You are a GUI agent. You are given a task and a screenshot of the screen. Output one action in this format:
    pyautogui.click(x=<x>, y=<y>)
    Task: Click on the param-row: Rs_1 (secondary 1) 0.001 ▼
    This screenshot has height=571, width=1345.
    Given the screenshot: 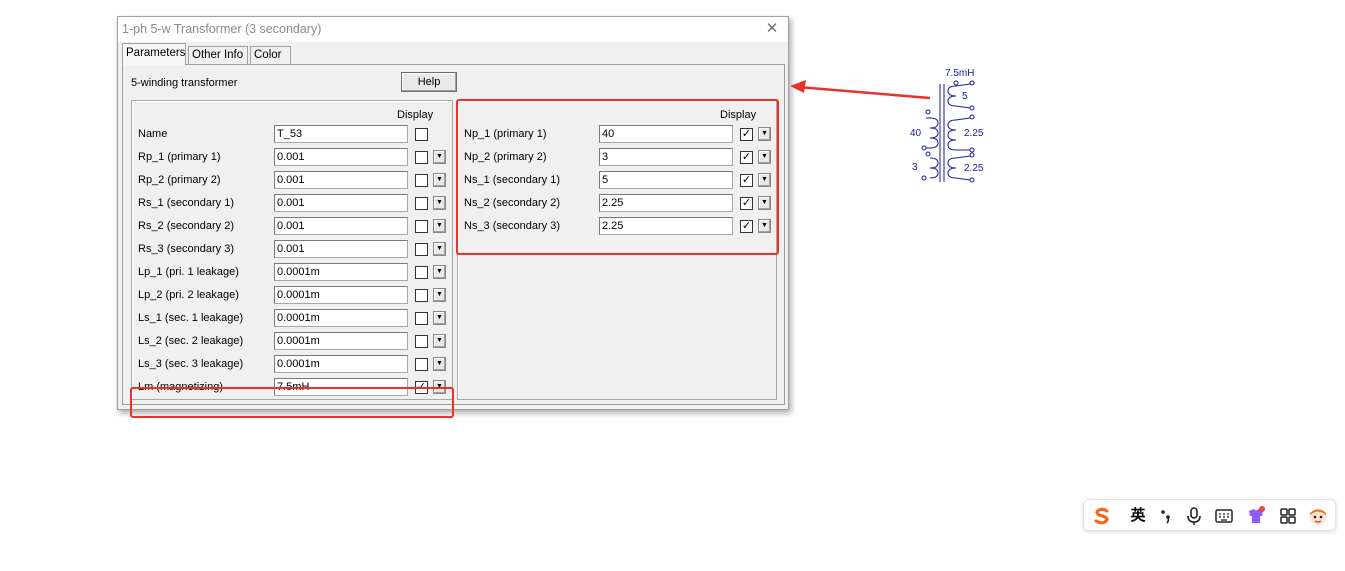 What is the action you would take?
    pyautogui.click(x=294, y=203)
    